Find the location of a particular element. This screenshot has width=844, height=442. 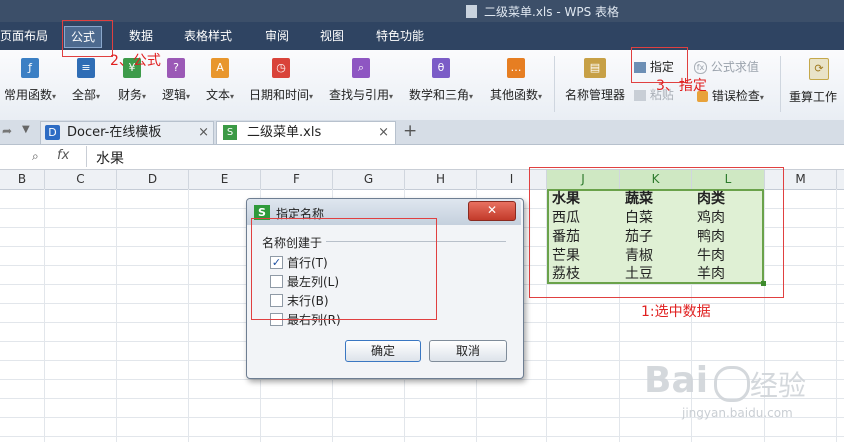

datetime-label: 日期和时间 is located at coordinates (278, 95).